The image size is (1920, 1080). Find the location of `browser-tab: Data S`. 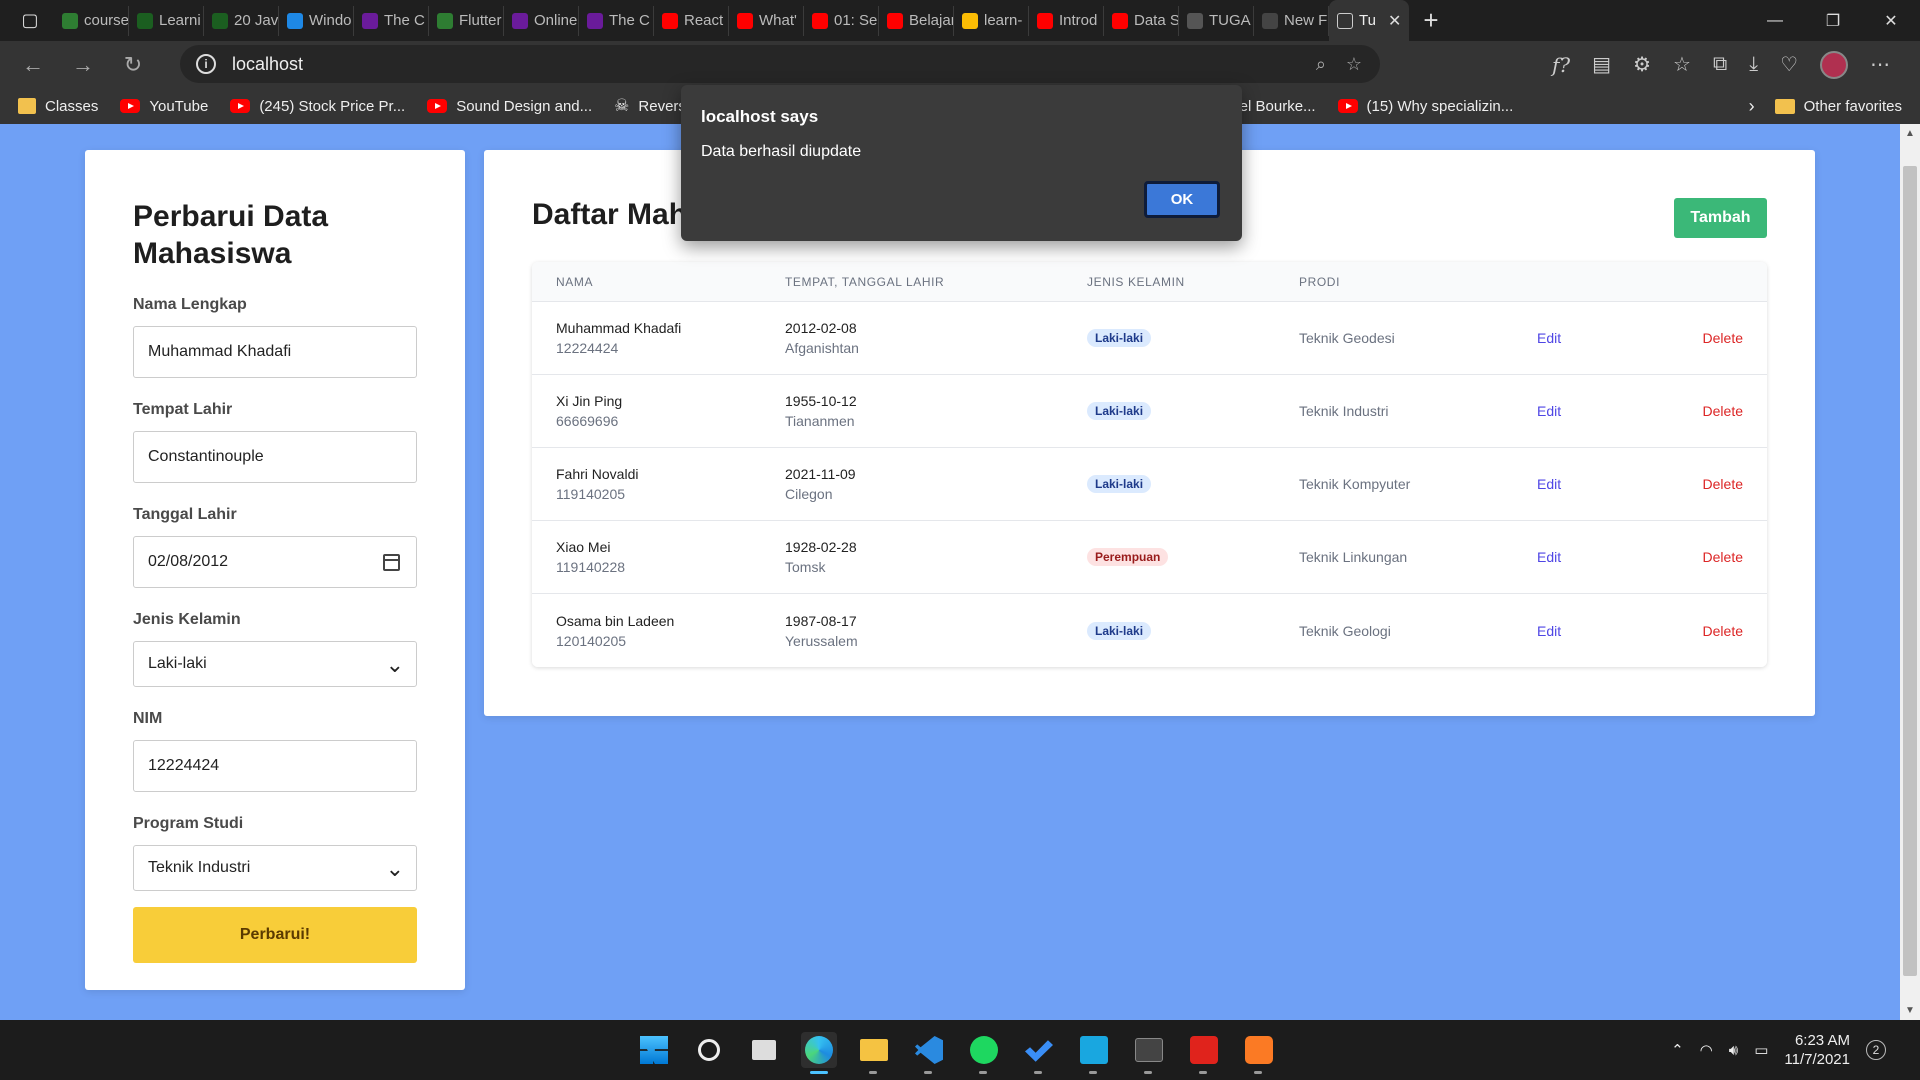

browser-tab: Data S is located at coordinates (1141, 20).